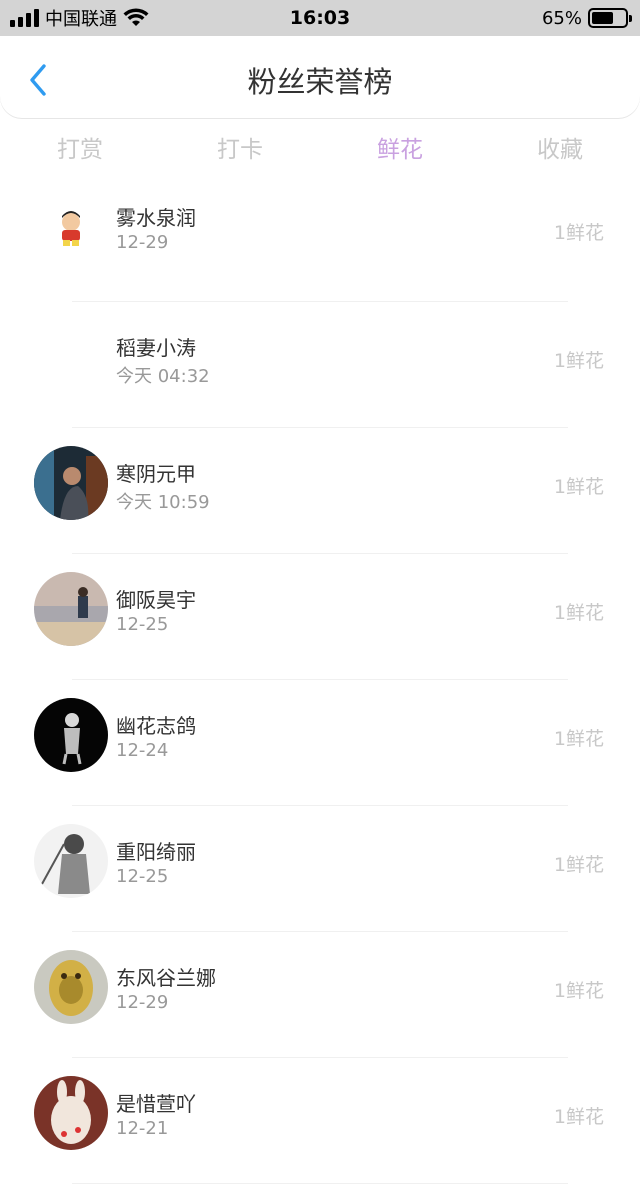 The image size is (640, 1184). I want to click on status-bar: 中国联通 16:03 65%, so click(320, 18).